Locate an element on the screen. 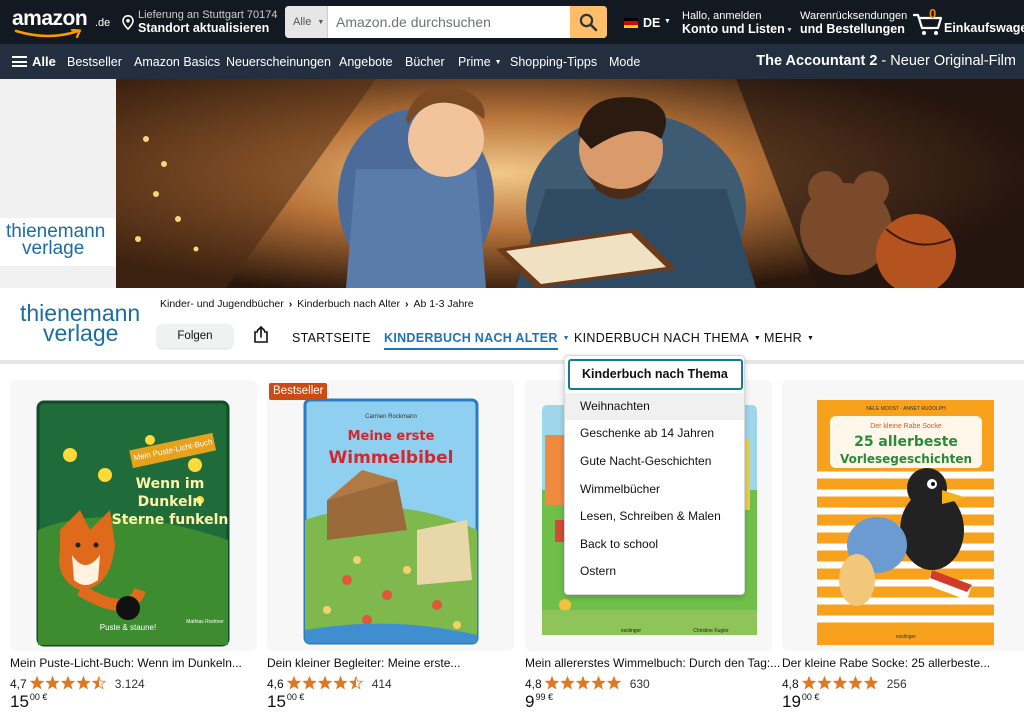 This screenshot has width=1024, height=721. cart-button: 0 Einkaufswagen is located at coordinates (968, 22).